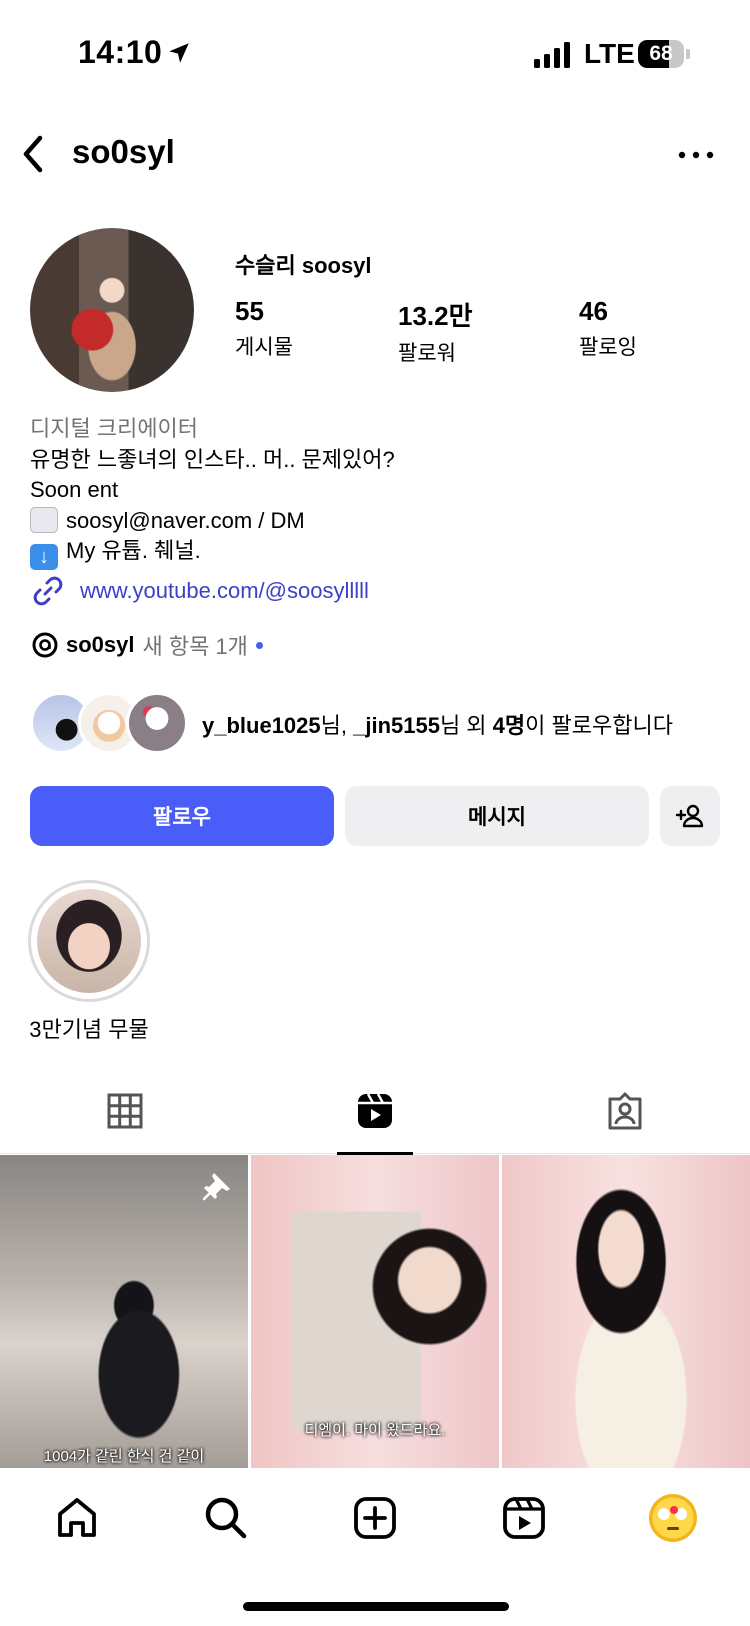  I want to click on profile-avatar, so click(112, 310).